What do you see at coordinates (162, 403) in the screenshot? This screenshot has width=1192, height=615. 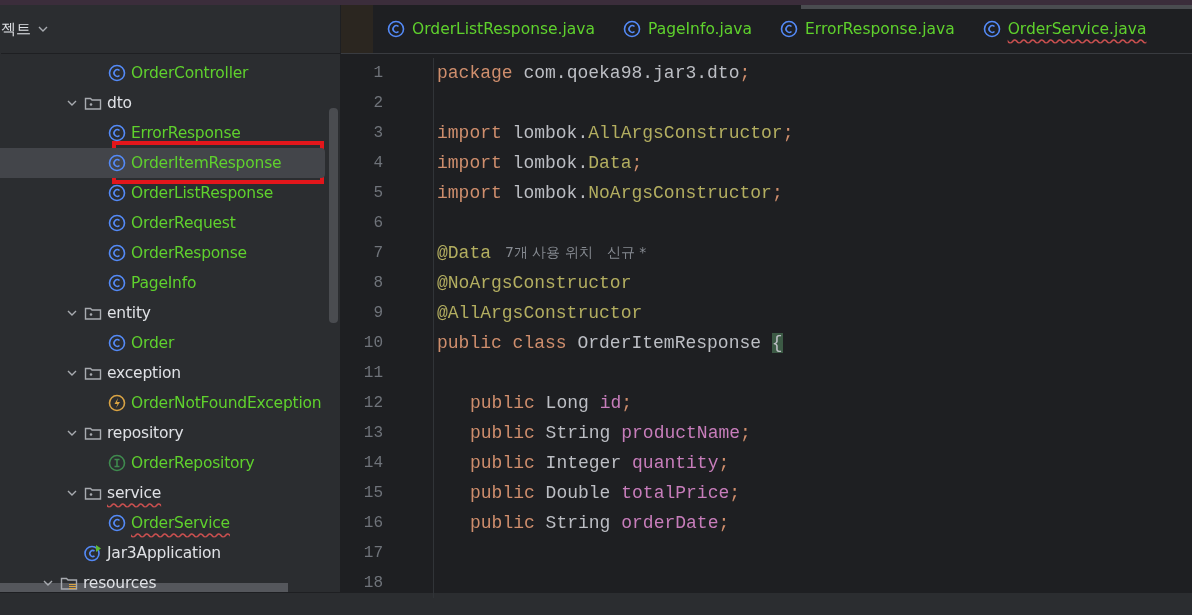 I see `tree-item: OrderNotFoundException` at bounding box center [162, 403].